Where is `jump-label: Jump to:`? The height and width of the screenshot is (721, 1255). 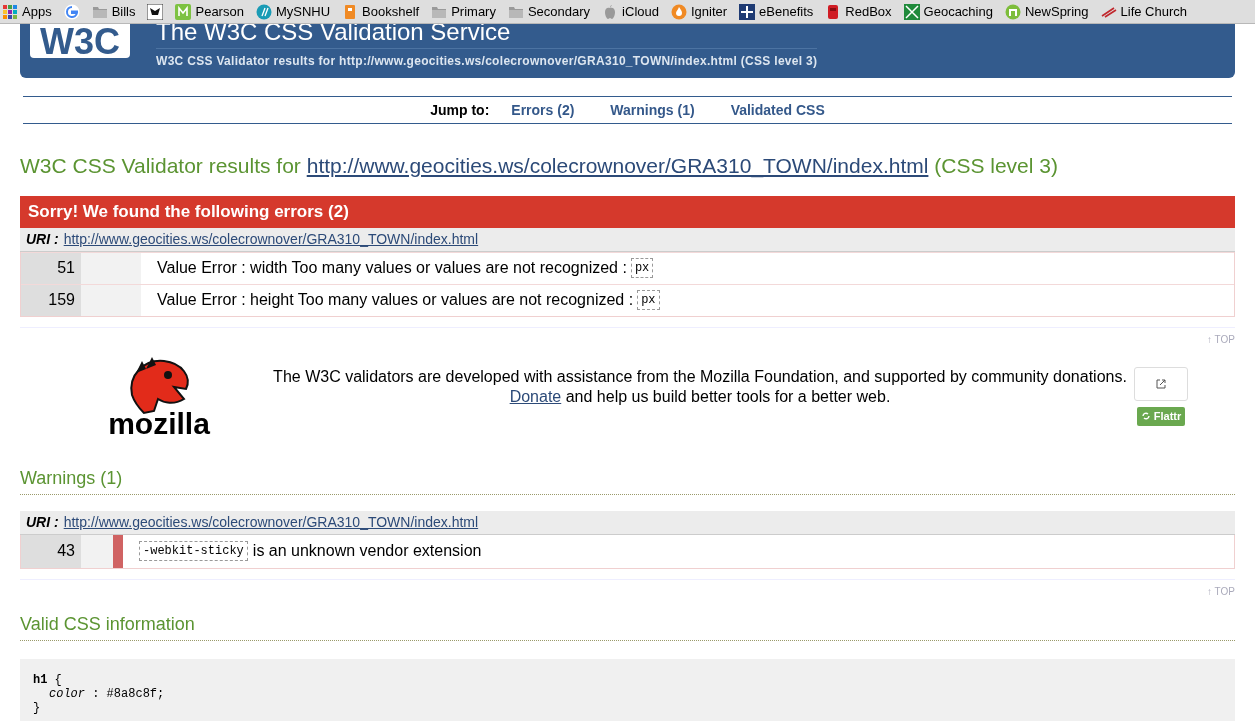
jump-label: Jump to: is located at coordinates (460, 110).